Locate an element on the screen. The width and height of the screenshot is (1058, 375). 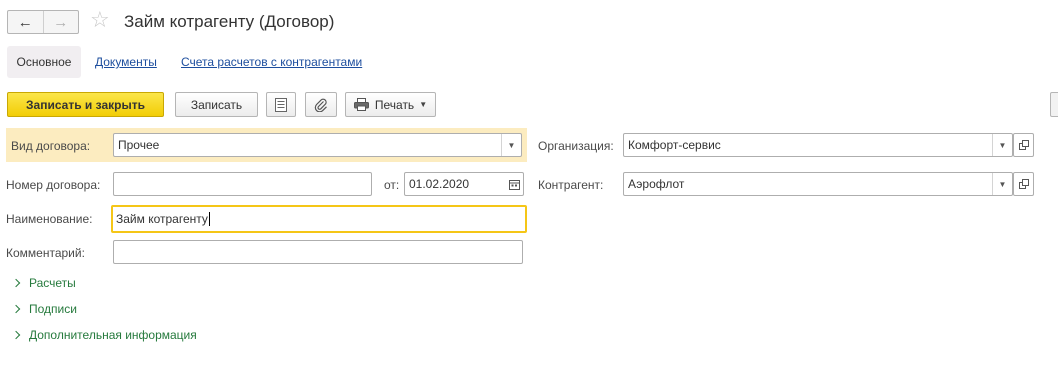
forward-button: → is located at coordinates (61, 22).